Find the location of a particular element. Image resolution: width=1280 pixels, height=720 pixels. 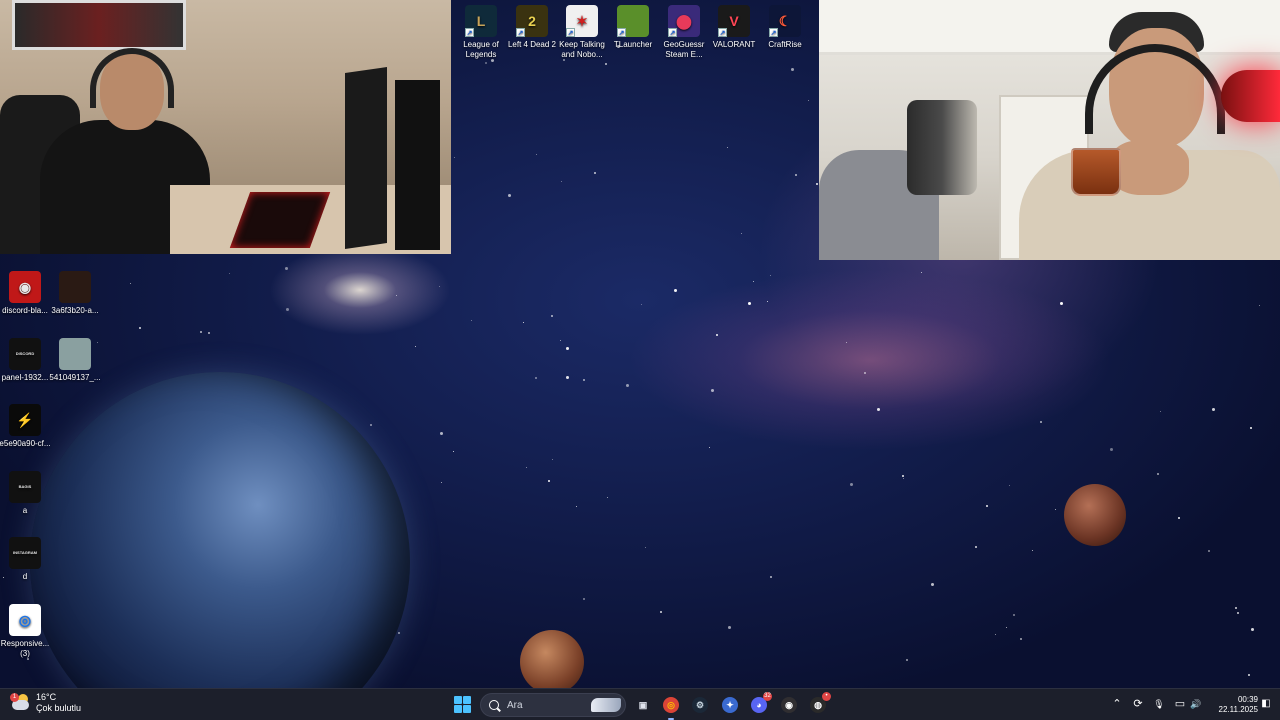

weather-widget: 1 16°C Çok bulutlu is located at coordinates (45, 703).